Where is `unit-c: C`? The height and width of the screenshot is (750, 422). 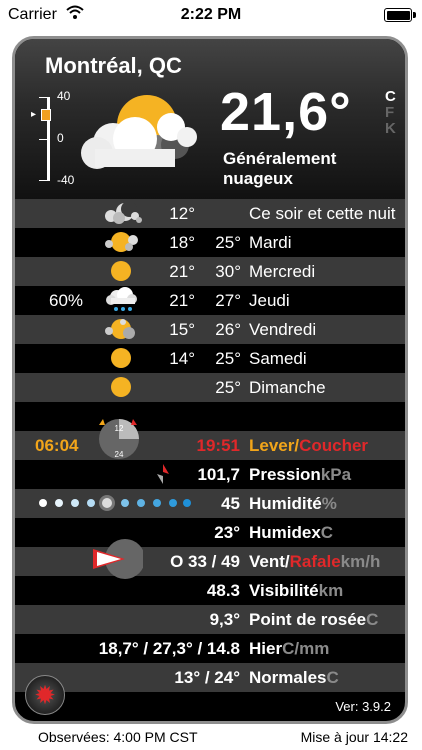 unit-c: C is located at coordinates (390, 97).